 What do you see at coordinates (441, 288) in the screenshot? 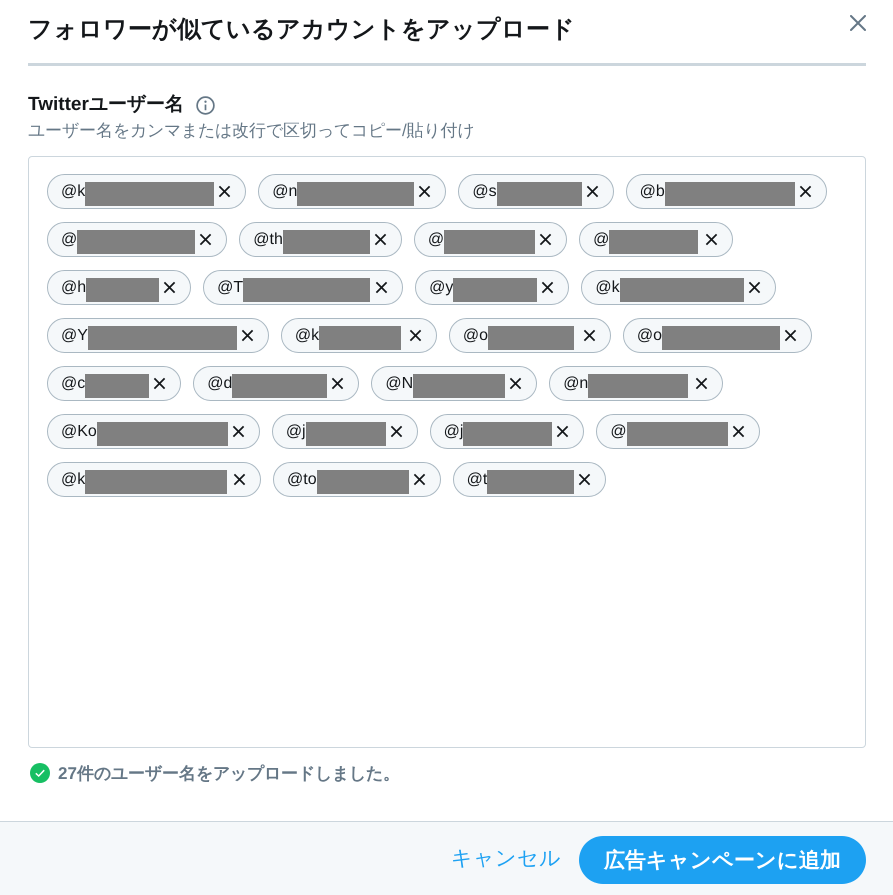
I see `username-text: @y` at bounding box center [441, 288].